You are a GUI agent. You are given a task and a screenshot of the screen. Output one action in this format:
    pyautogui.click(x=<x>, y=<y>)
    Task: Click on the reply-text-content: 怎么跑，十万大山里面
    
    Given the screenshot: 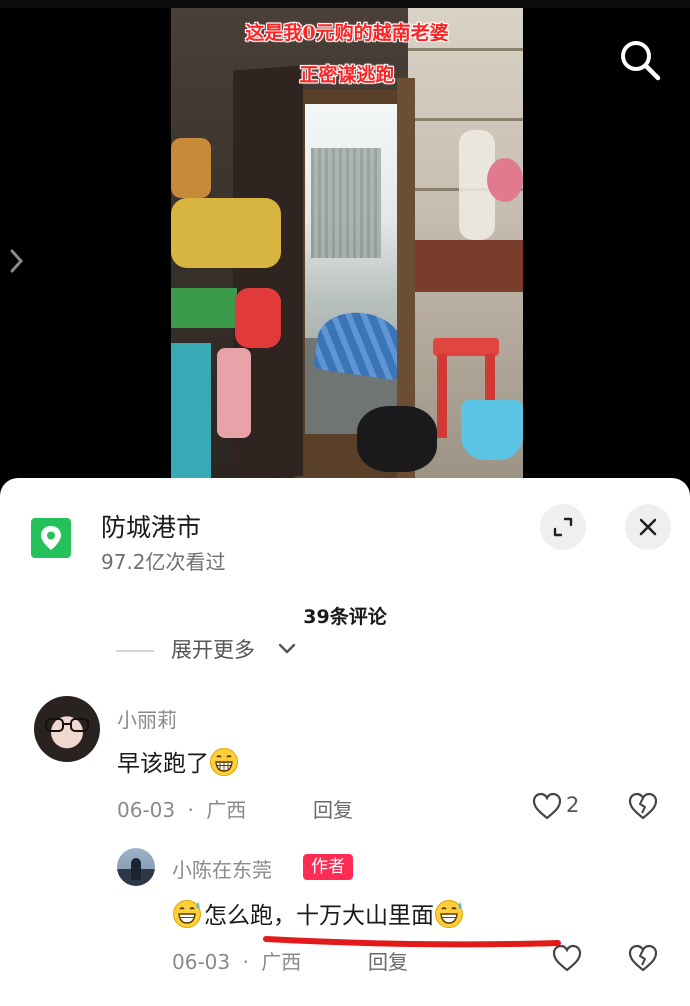 What is the action you would take?
    pyautogui.click(x=319, y=916)
    